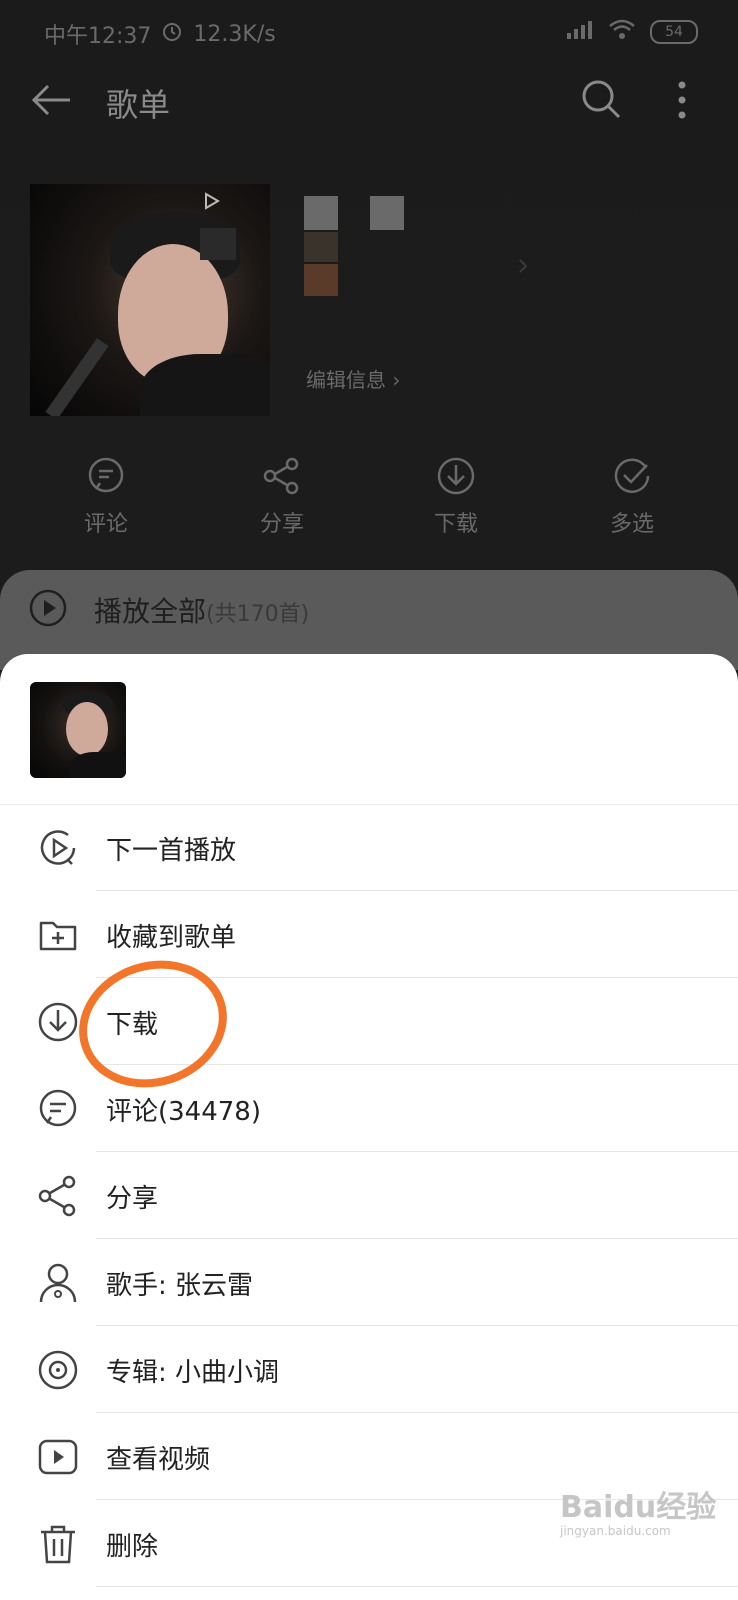 The height and width of the screenshot is (1600, 738). I want to click on menu-item-label: 下一首播放, so click(171, 851).